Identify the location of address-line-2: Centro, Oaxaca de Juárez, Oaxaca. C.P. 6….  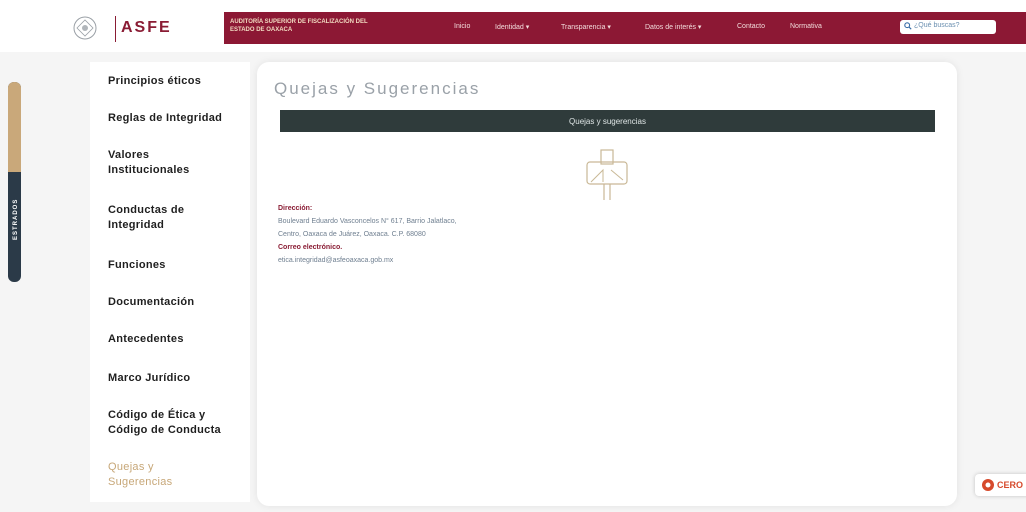
(352, 234).